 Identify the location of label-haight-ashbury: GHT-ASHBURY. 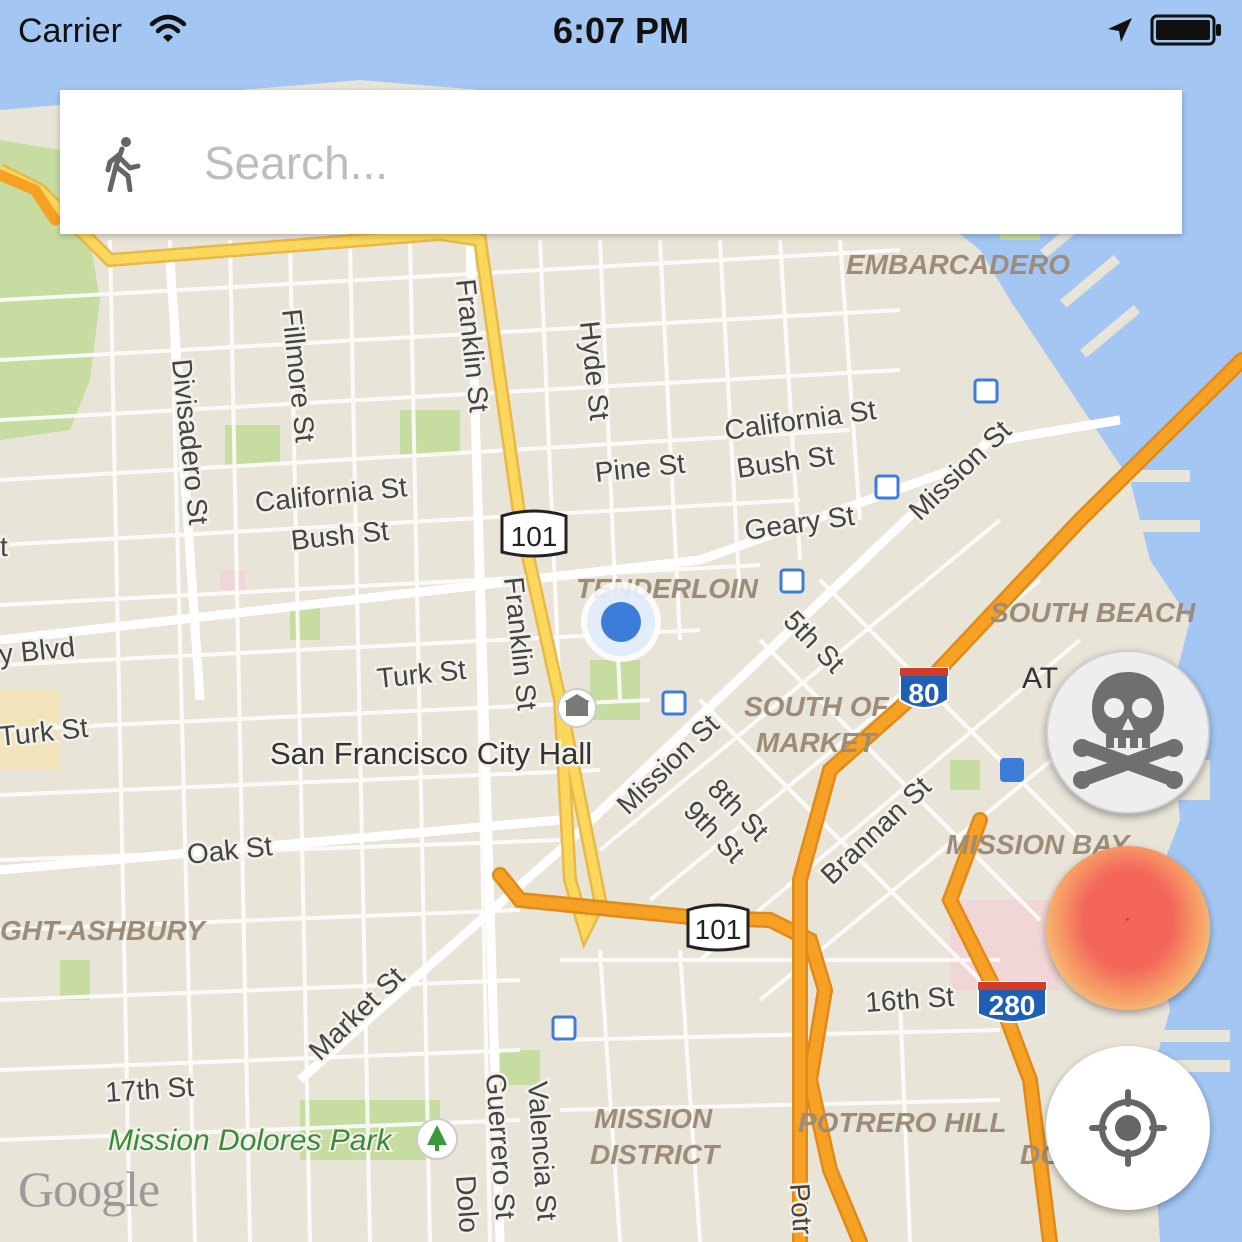
(103, 930).